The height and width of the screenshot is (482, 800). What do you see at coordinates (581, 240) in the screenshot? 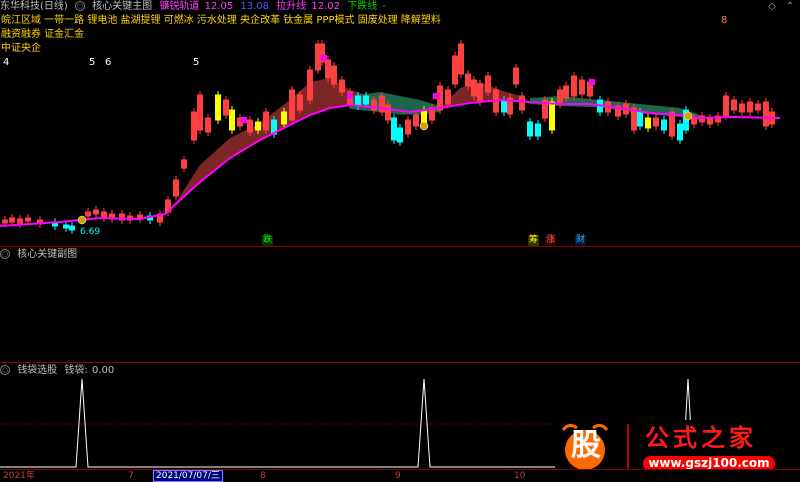
I see `wealth-tag: 财` at bounding box center [581, 240].